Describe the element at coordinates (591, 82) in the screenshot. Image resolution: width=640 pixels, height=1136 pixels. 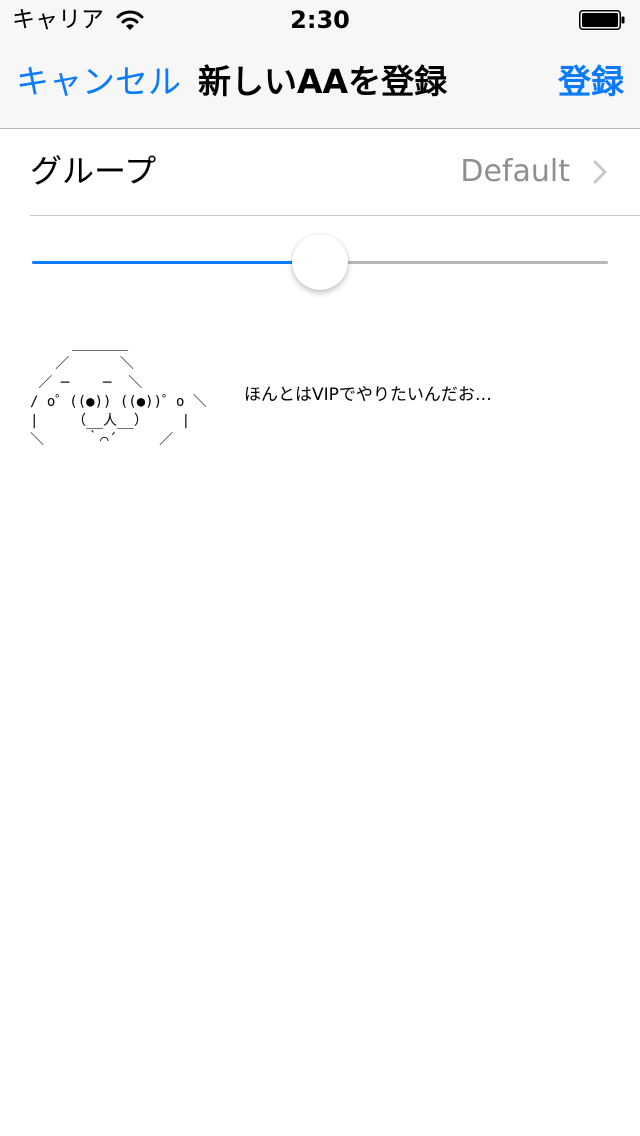
I see `register-button: 登録` at that location.